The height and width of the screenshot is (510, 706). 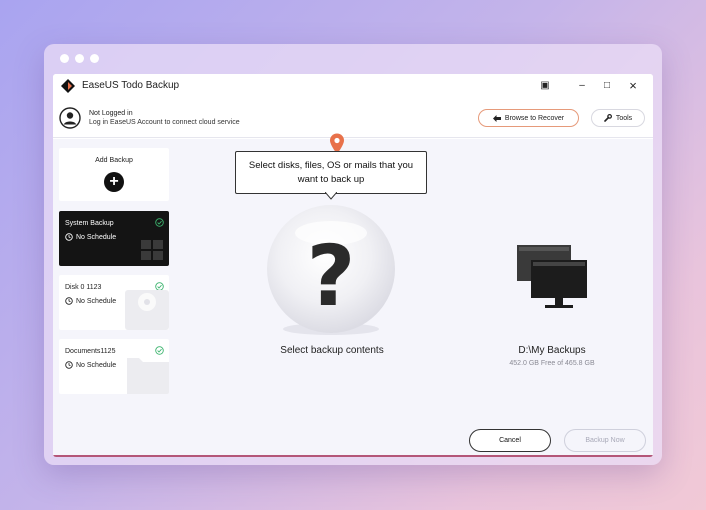 What do you see at coordinates (89, 223) in the screenshot?
I see `backup-card-name: System Backup` at bounding box center [89, 223].